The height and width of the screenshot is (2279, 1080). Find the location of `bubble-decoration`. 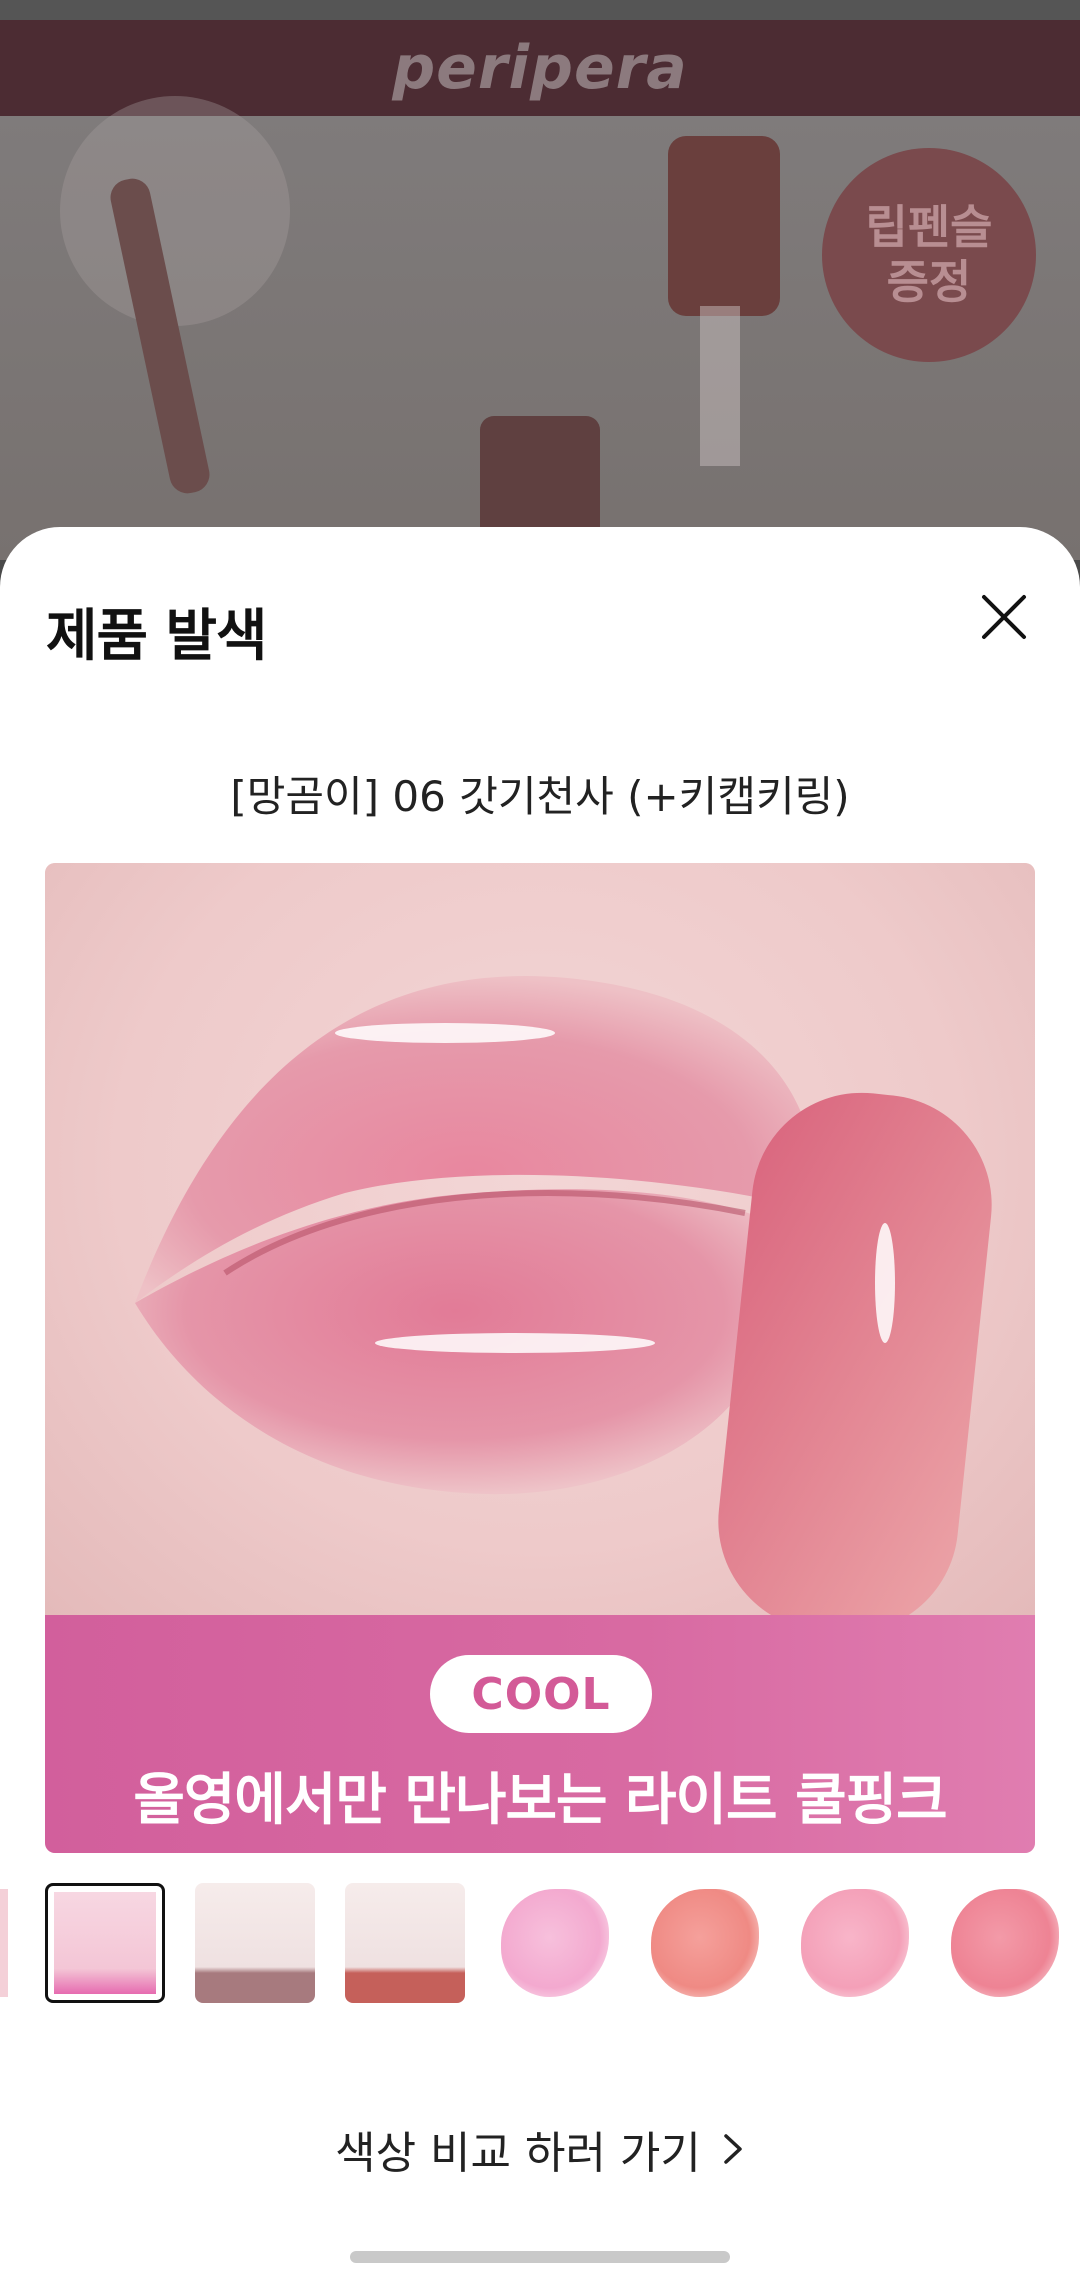

bubble-decoration is located at coordinates (175, 211).